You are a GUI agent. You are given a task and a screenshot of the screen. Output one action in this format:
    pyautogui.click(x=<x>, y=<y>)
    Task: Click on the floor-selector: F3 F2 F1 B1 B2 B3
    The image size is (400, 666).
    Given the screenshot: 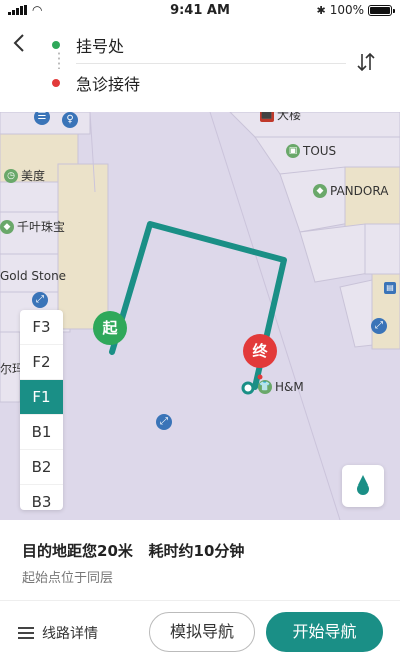 What is the action you would take?
    pyautogui.click(x=41, y=410)
    